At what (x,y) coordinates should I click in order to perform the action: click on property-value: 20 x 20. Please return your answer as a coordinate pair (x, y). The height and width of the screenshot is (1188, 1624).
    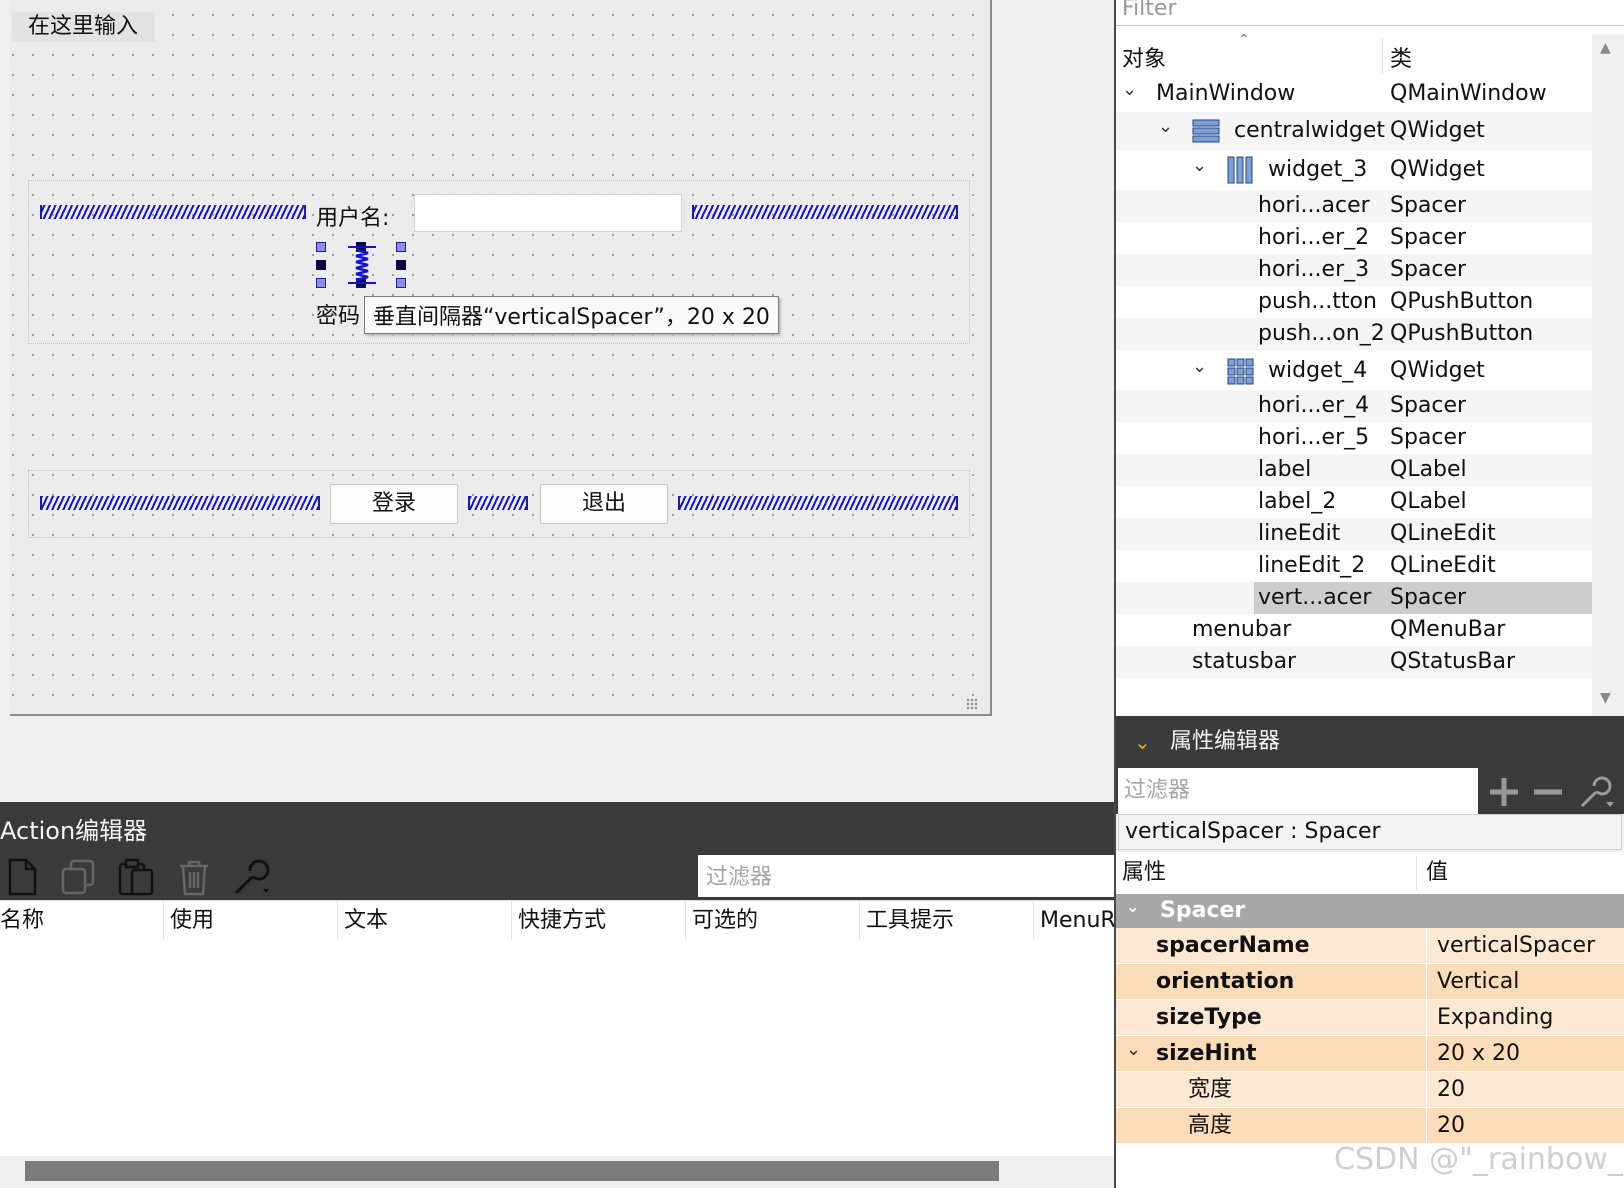
    Looking at the image, I should click on (1525, 1053).